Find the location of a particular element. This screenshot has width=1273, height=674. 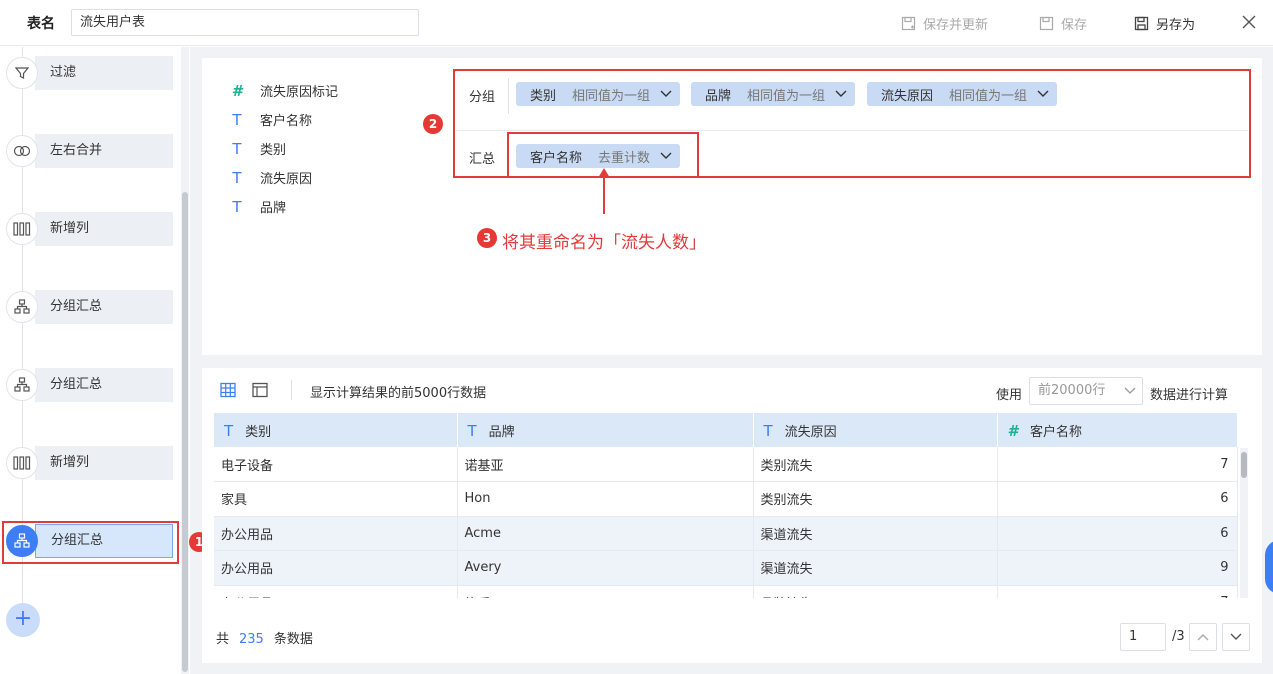

table-row: 办公用品 Avery 渠道流失 9 is located at coordinates (726, 568).